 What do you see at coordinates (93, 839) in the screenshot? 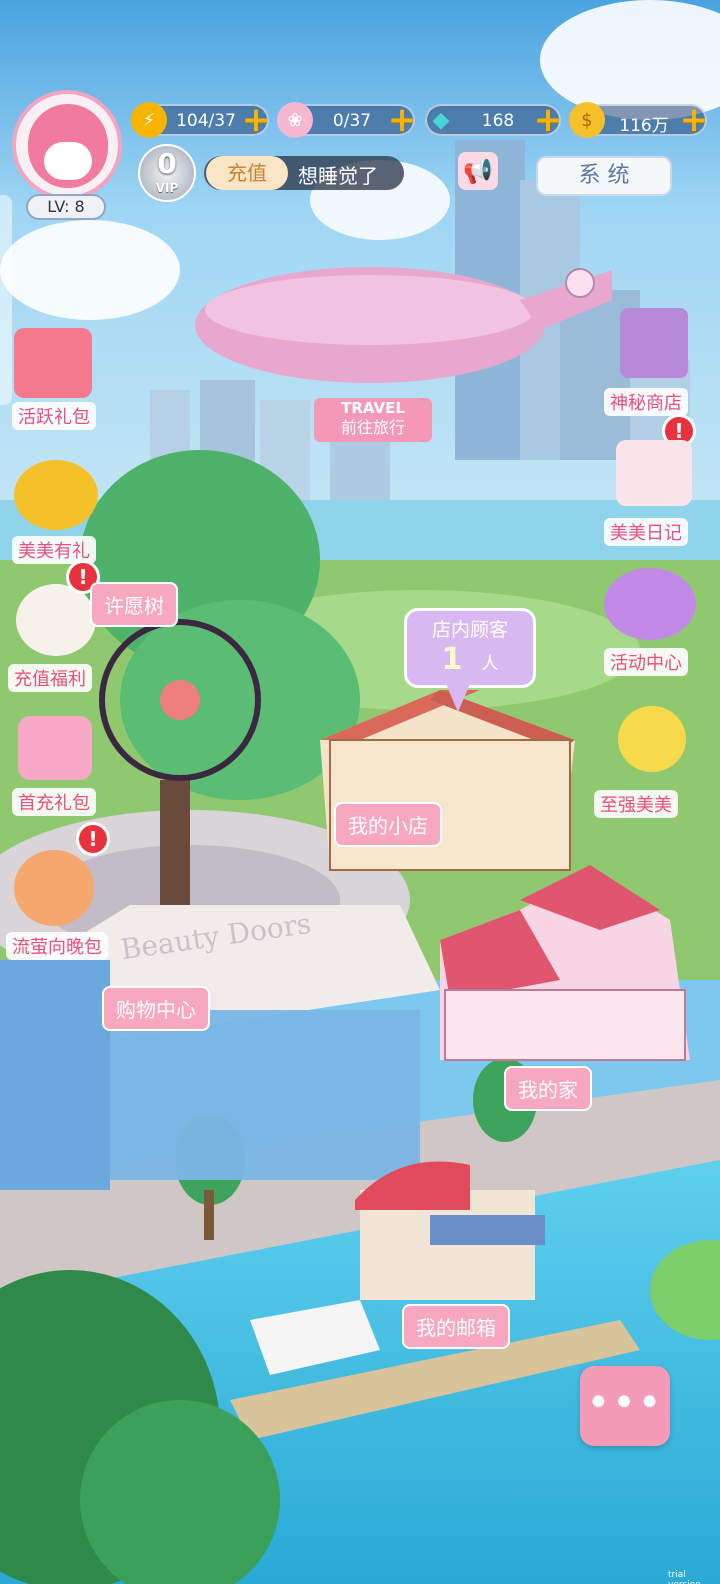
I see `alert-icon: !` at bounding box center [93, 839].